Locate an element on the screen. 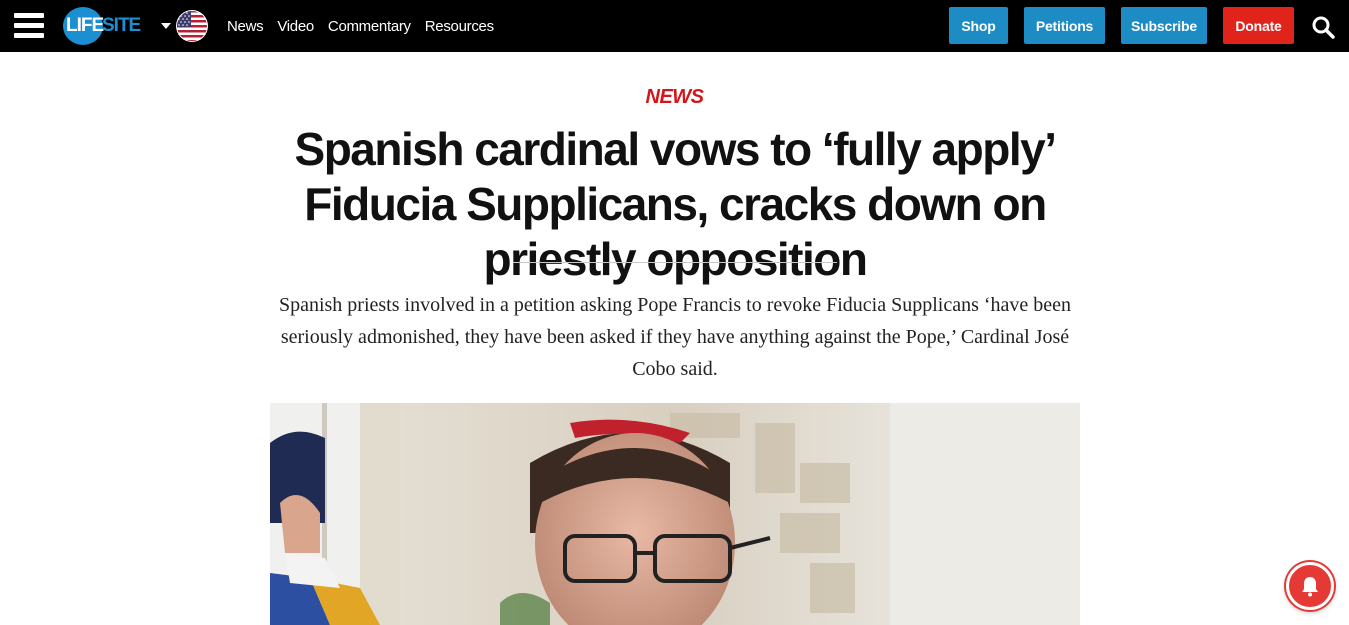  nav-link-video: Video is located at coordinates (295, 26).